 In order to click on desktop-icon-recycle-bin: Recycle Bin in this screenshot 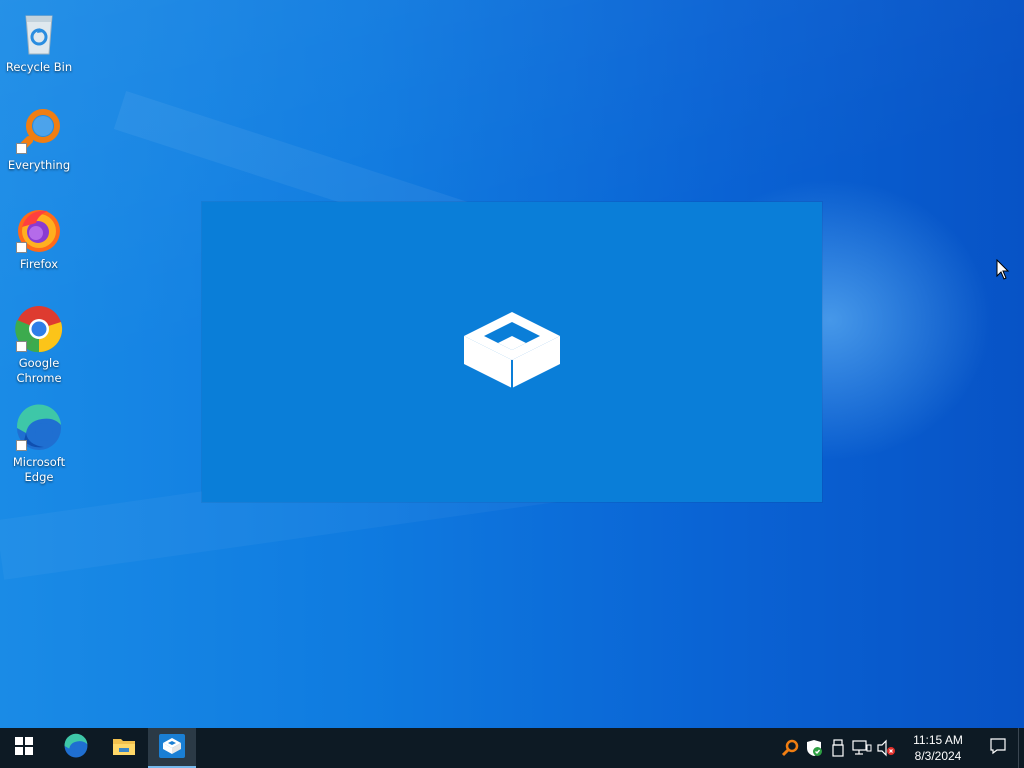, I will do `click(39, 41)`.